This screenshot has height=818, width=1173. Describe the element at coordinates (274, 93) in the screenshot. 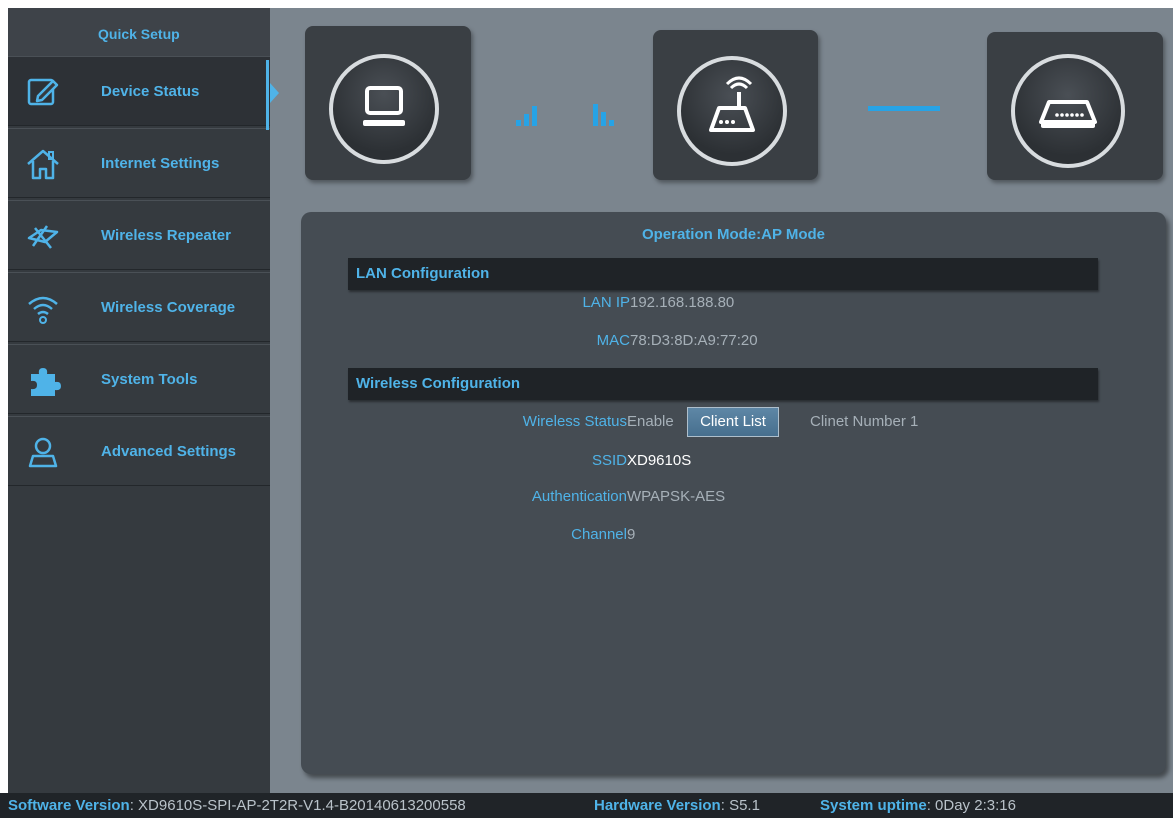

I see `active-indicator-arrow` at that location.